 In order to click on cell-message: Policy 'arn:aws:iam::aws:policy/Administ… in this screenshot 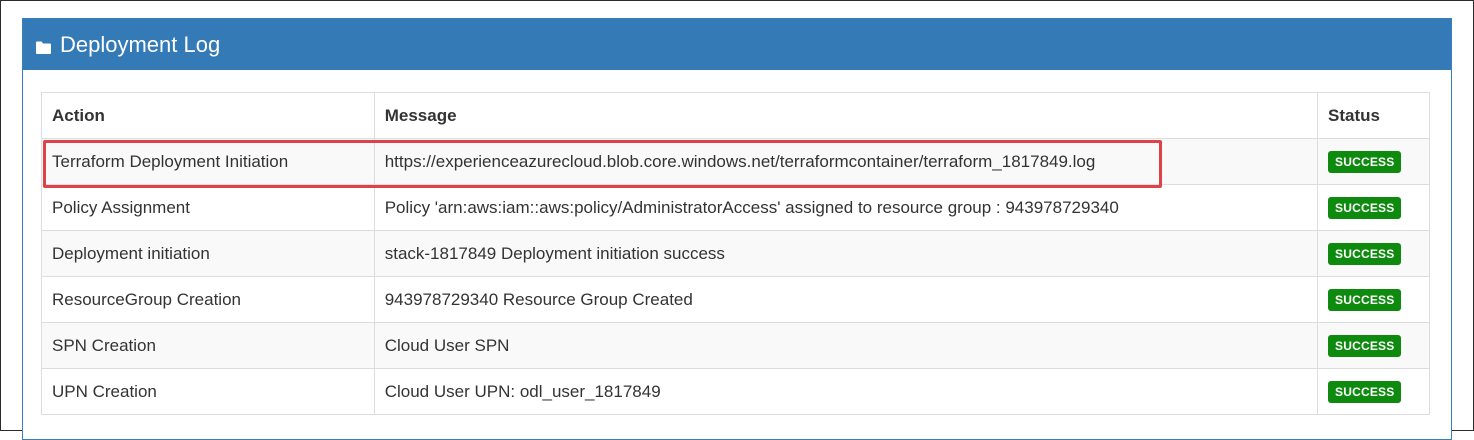, I will do `click(846, 207)`.